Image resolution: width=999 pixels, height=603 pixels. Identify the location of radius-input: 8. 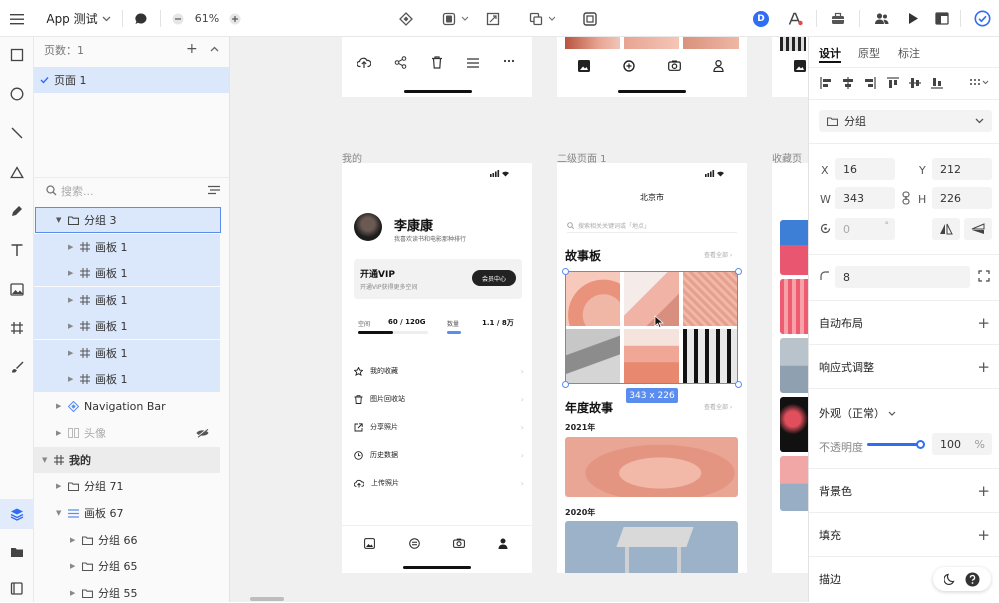
(902, 277).